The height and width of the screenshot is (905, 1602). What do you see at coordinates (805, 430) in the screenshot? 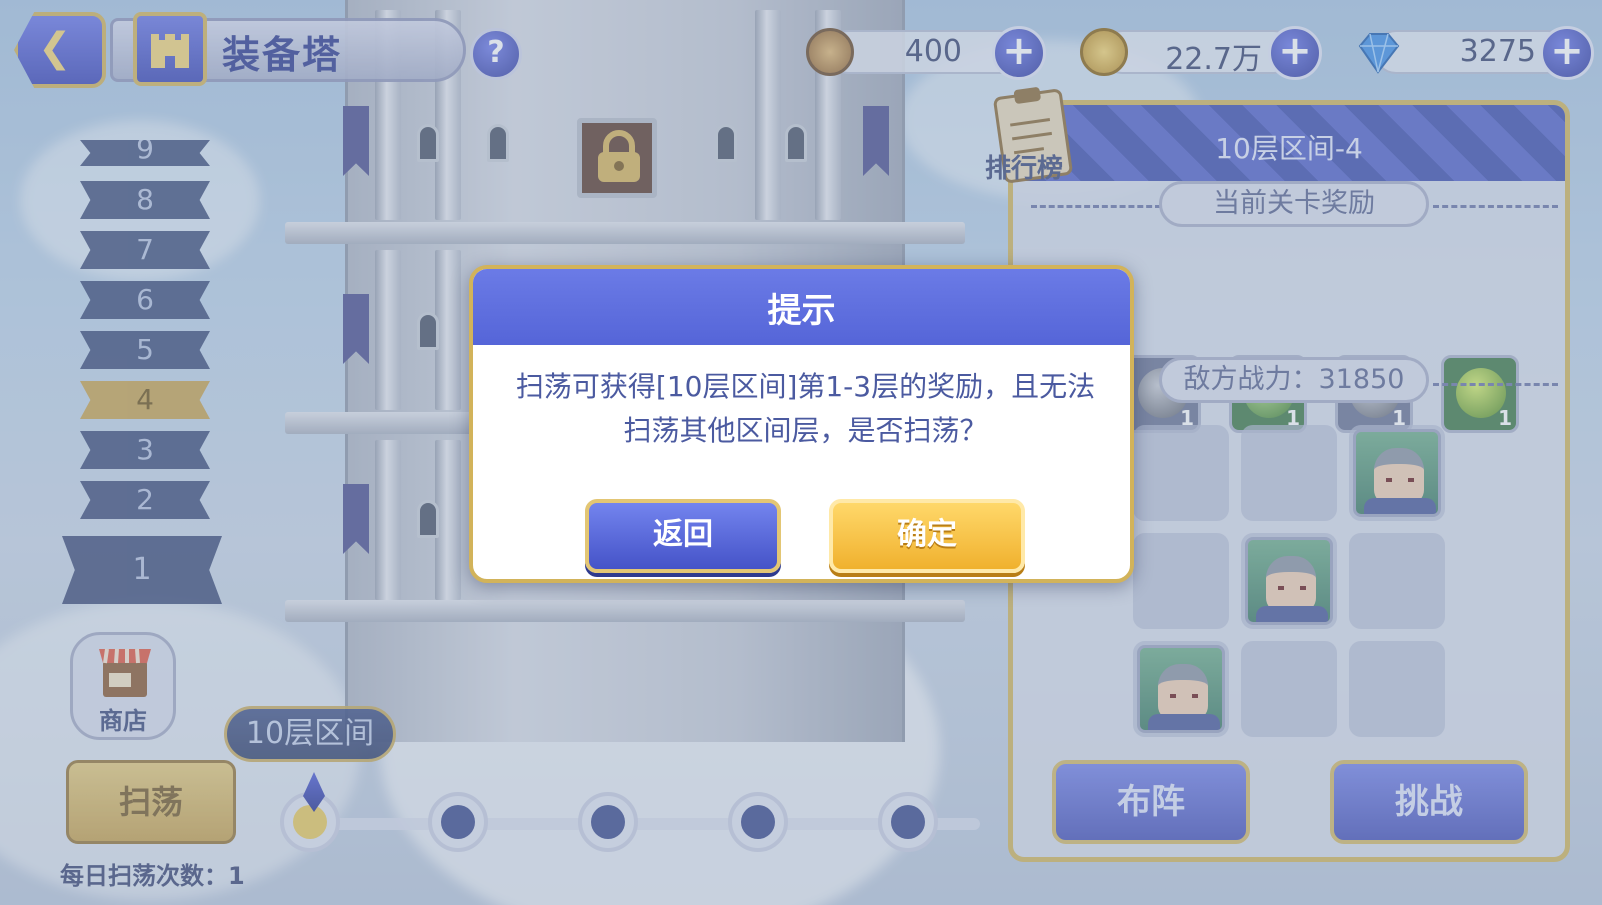
I see `dialog-message-line: 扫荡其他区间层，是否扫荡？` at bounding box center [805, 430].